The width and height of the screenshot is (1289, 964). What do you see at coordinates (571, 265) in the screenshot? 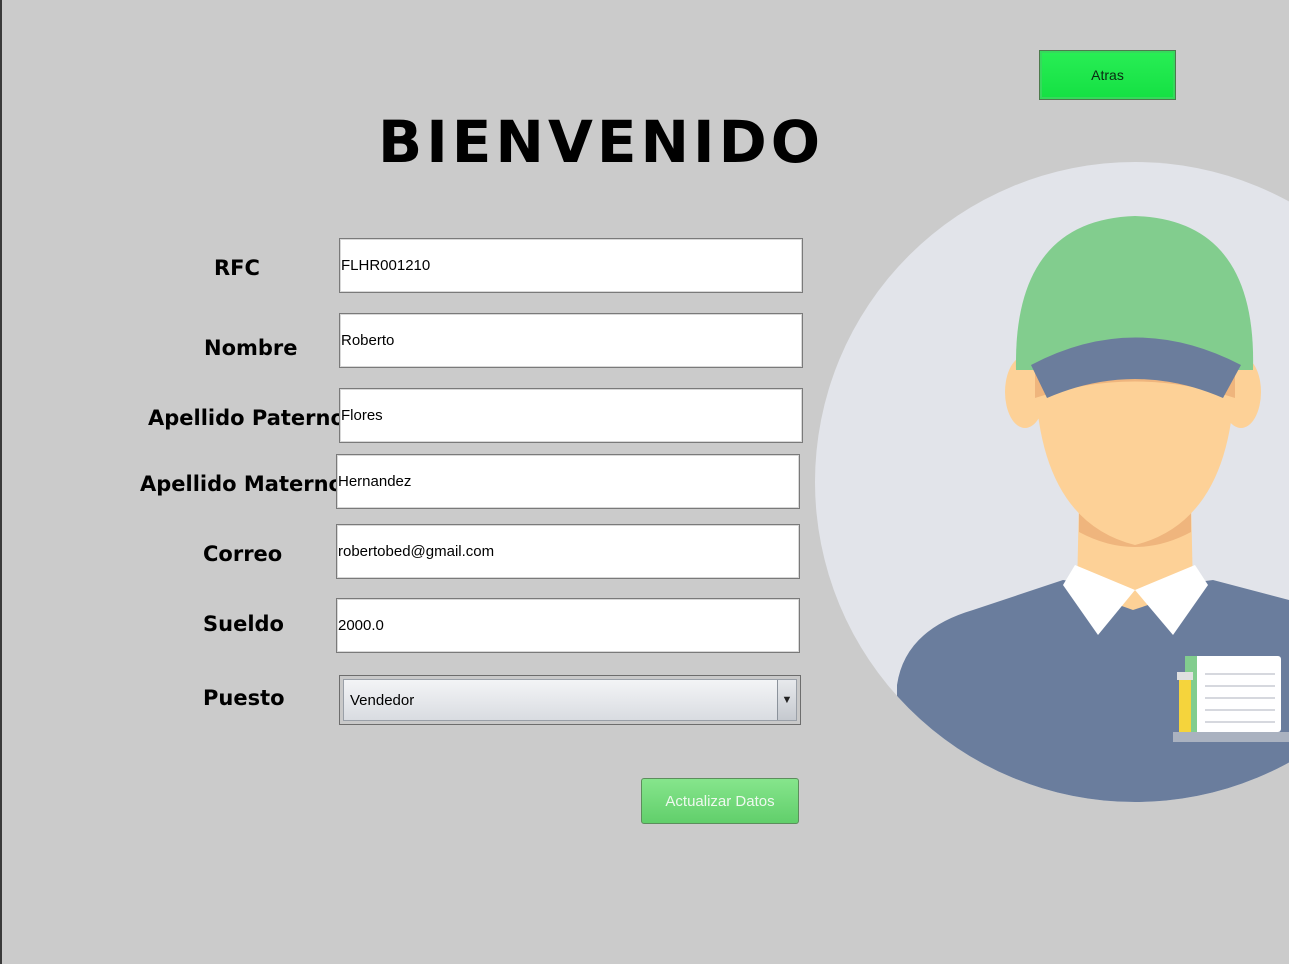
I see `rfc-field` at bounding box center [571, 265].